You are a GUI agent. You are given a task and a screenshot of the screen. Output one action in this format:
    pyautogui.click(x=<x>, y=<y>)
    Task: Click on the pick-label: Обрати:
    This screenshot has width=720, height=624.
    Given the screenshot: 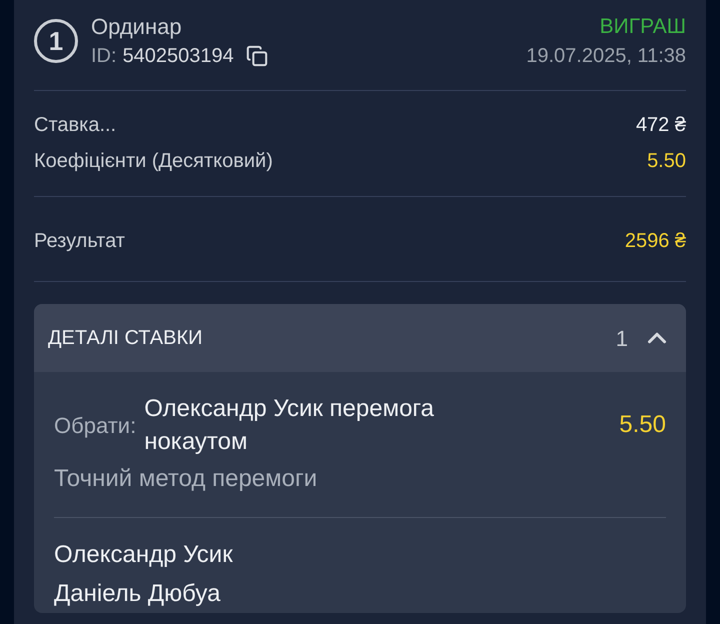 What is the action you would take?
    pyautogui.click(x=95, y=426)
    